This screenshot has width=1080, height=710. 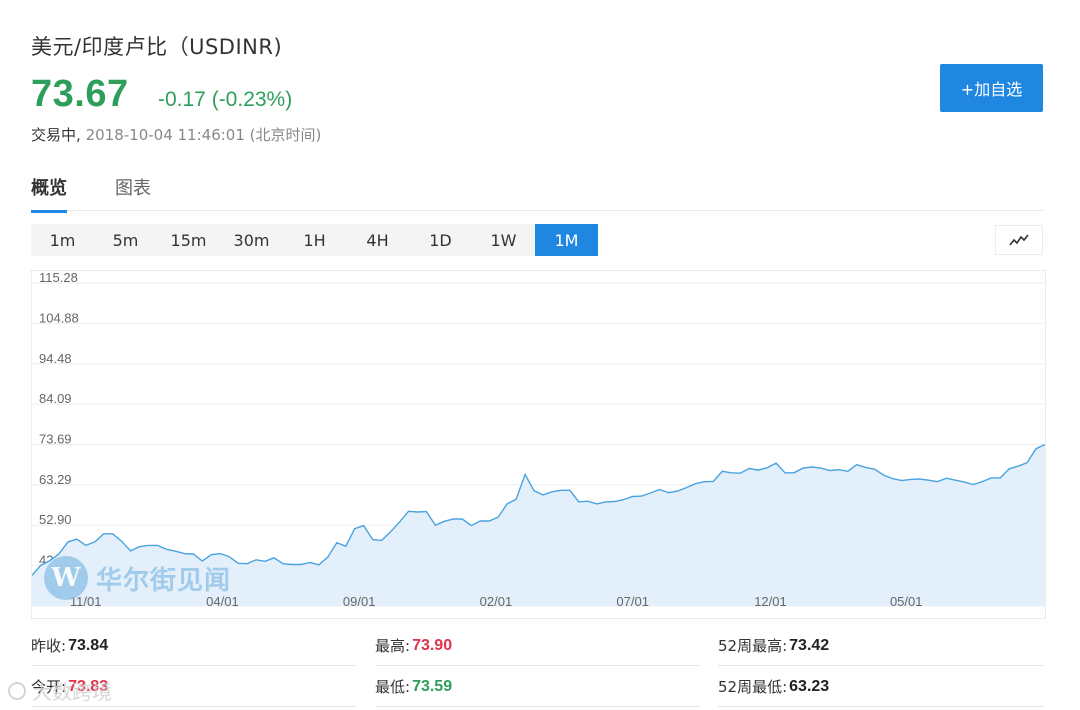 What do you see at coordinates (537, 193) in the screenshot?
I see `tab-bar: 概览 图表` at bounding box center [537, 193].